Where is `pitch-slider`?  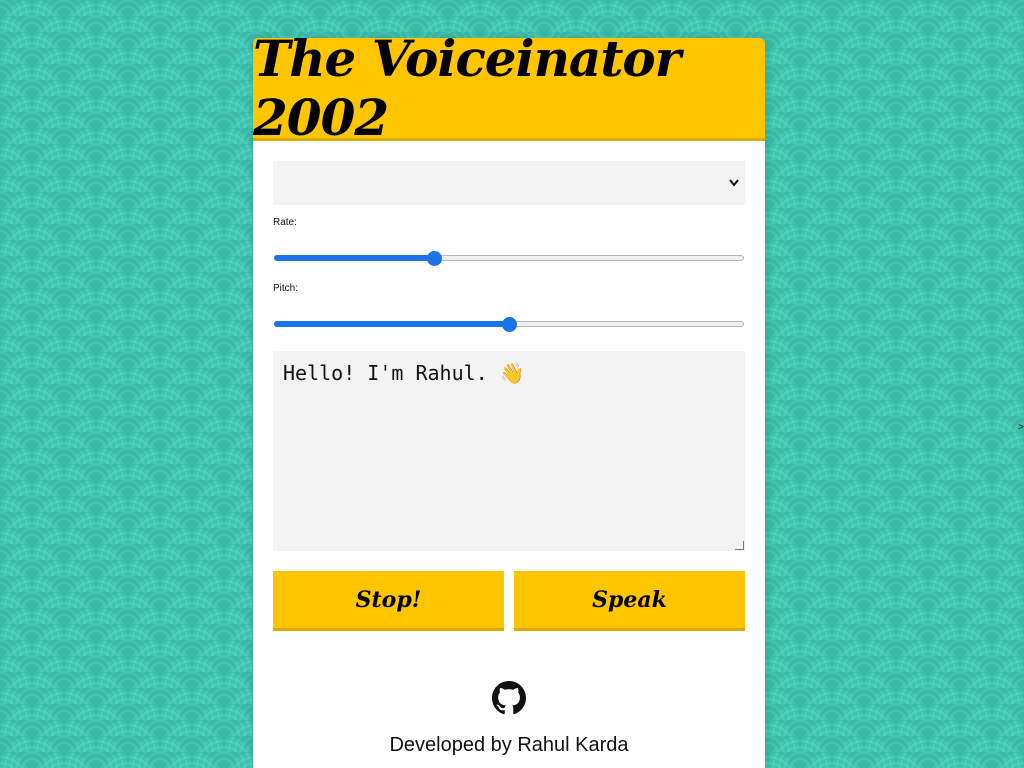
pitch-slider is located at coordinates (509, 323).